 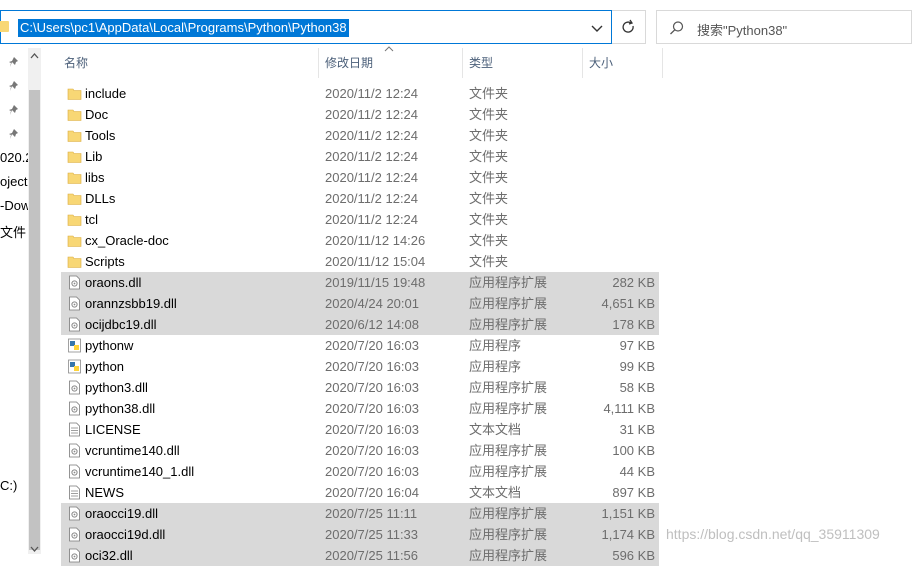 I want to click on file-name: python3.dll, so click(x=116, y=387).